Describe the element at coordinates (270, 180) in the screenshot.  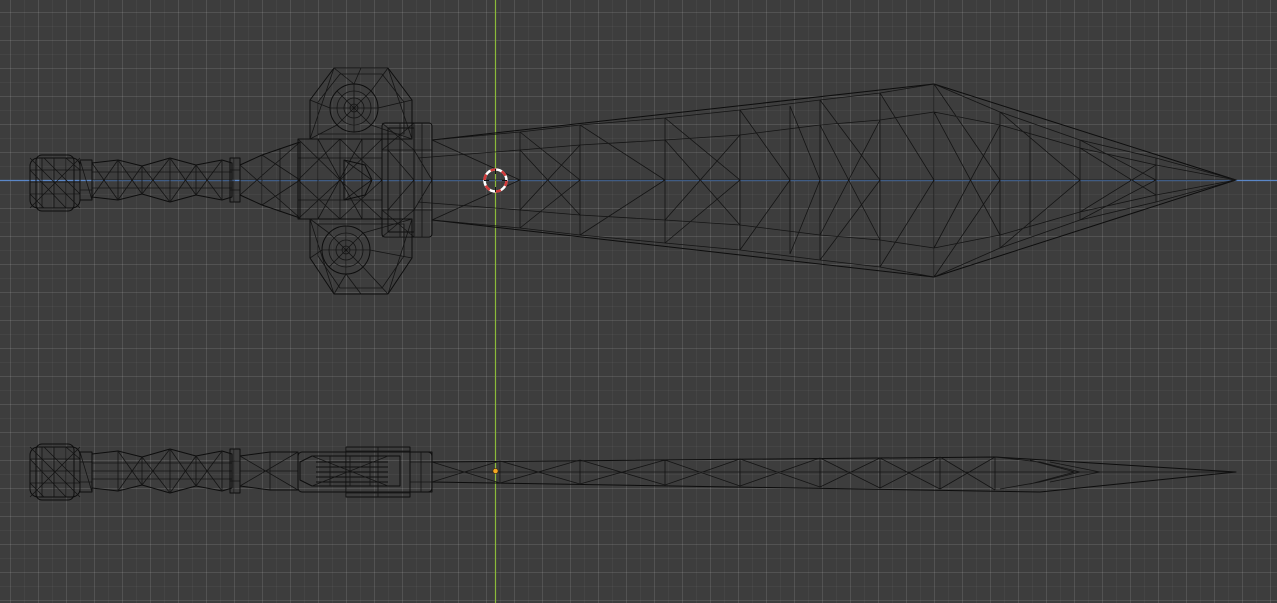
I see `collar-mesh` at that location.